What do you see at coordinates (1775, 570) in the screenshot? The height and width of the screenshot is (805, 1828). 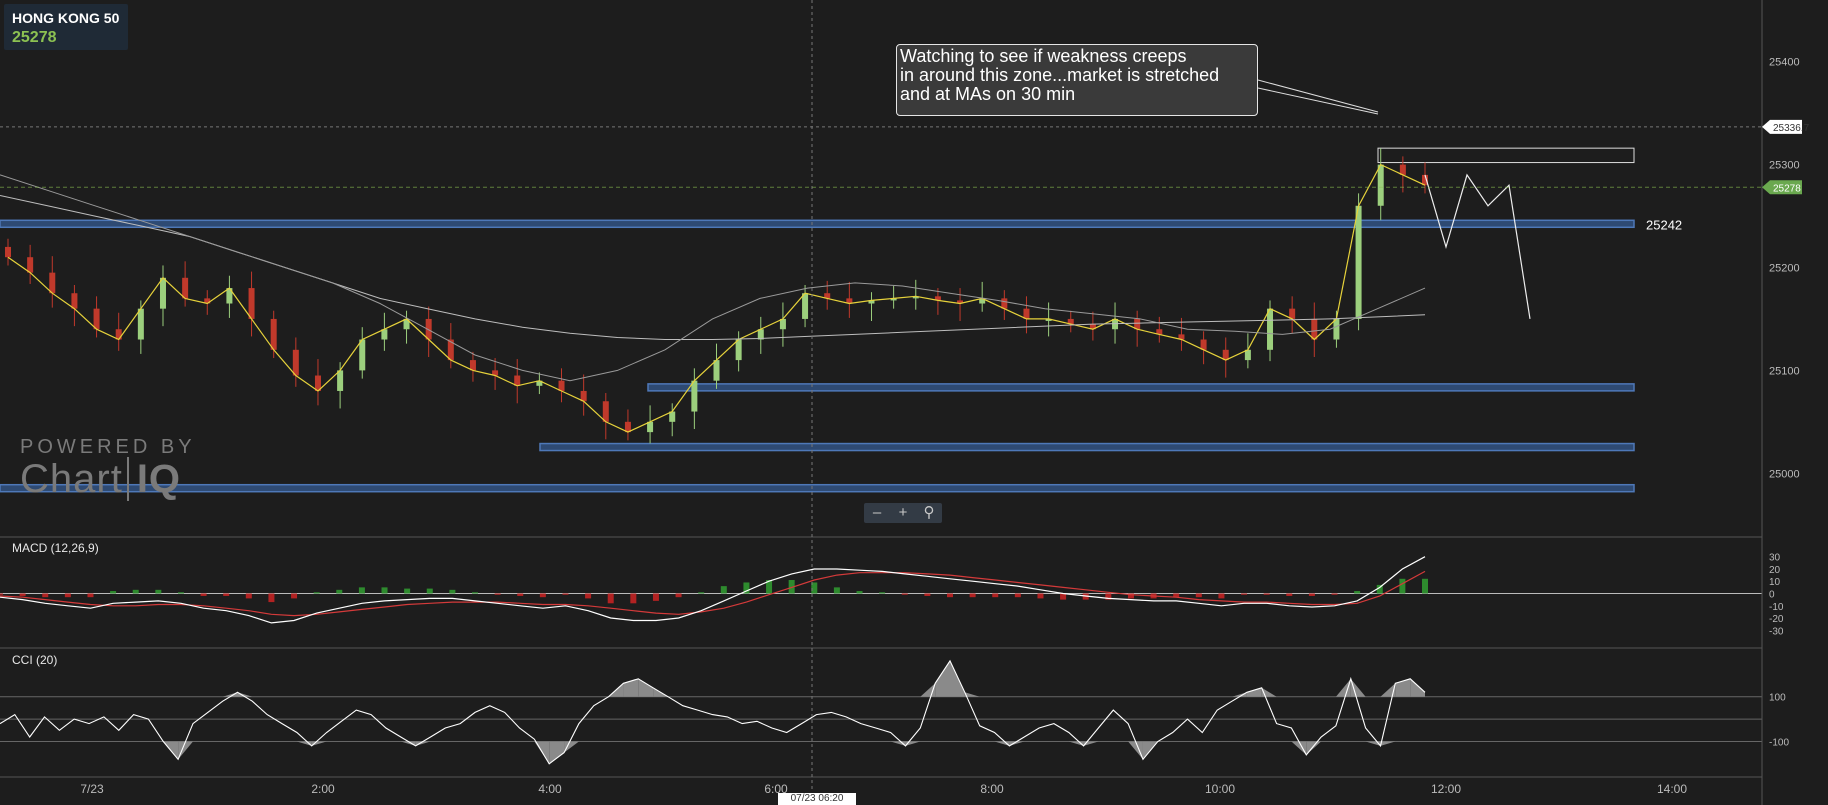 I see `macd-tick-label: 20` at bounding box center [1775, 570].